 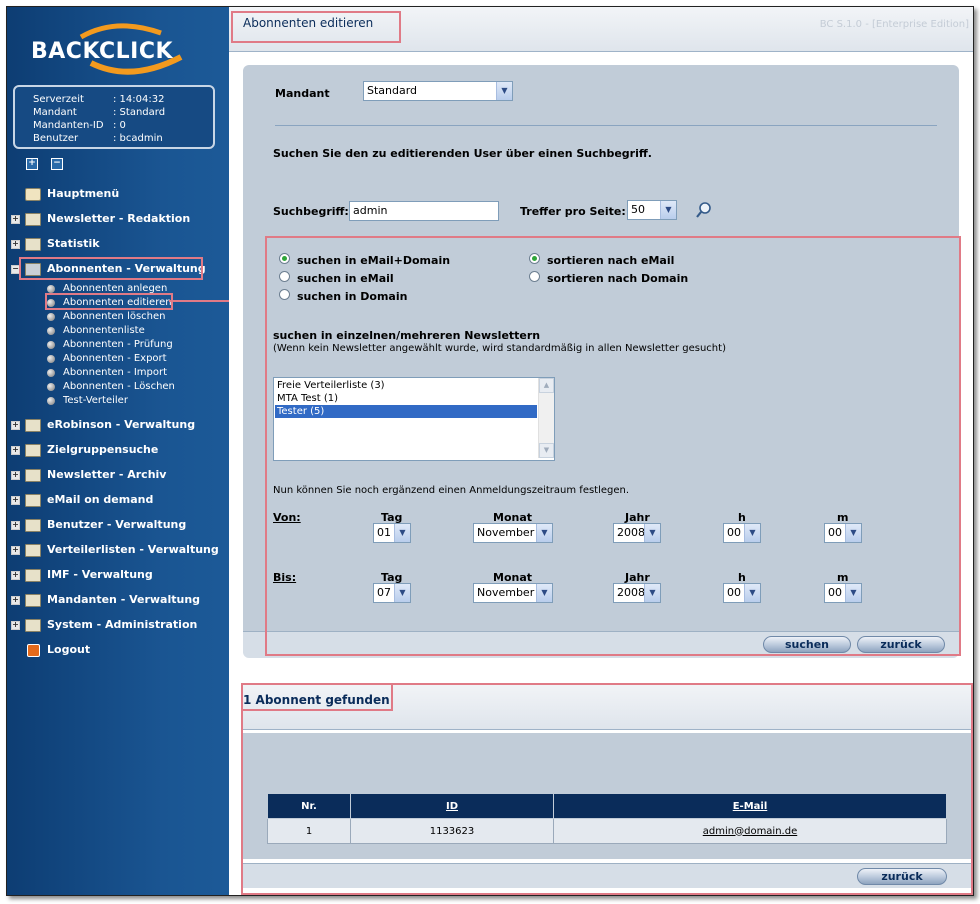 What do you see at coordinates (424, 211) in the screenshot?
I see `search-input: admin` at bounding box center [424, 211].